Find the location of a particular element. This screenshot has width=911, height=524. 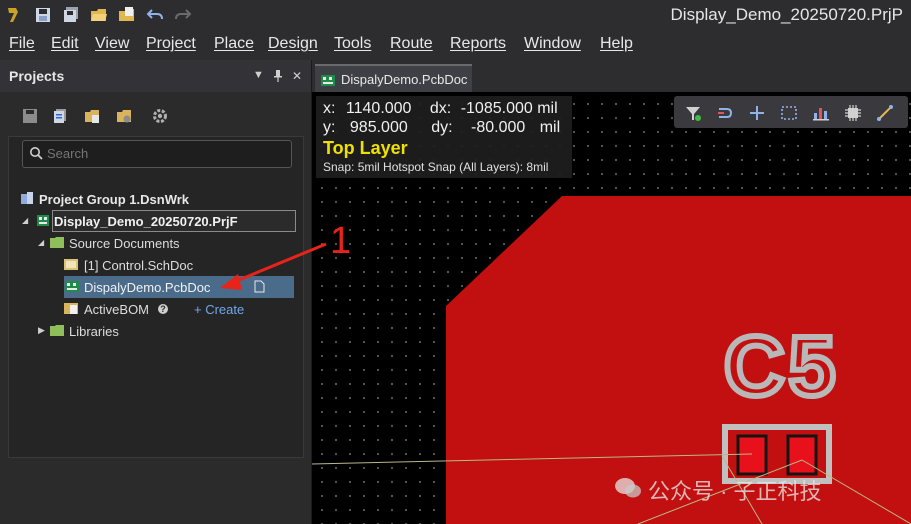

undo-icon is located at coordinates (155, 15).